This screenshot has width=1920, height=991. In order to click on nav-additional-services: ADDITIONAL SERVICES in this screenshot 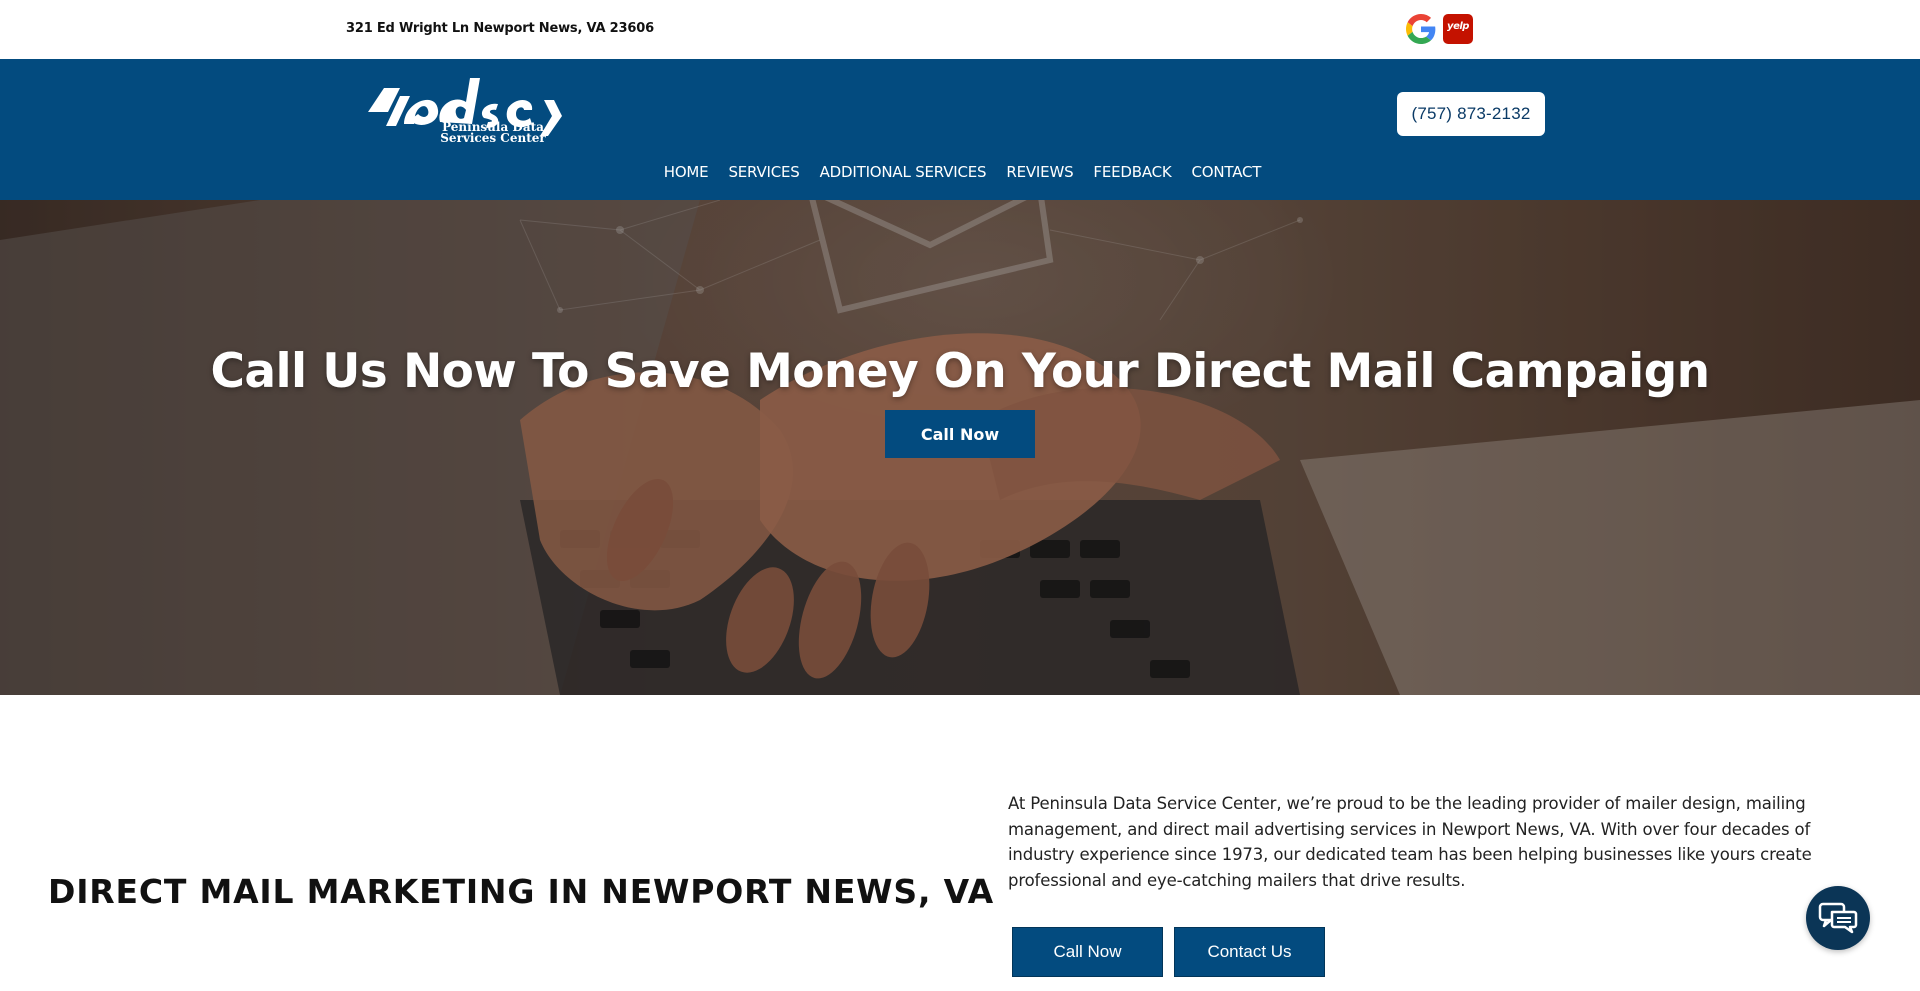, I will do `click(903, 172)`.